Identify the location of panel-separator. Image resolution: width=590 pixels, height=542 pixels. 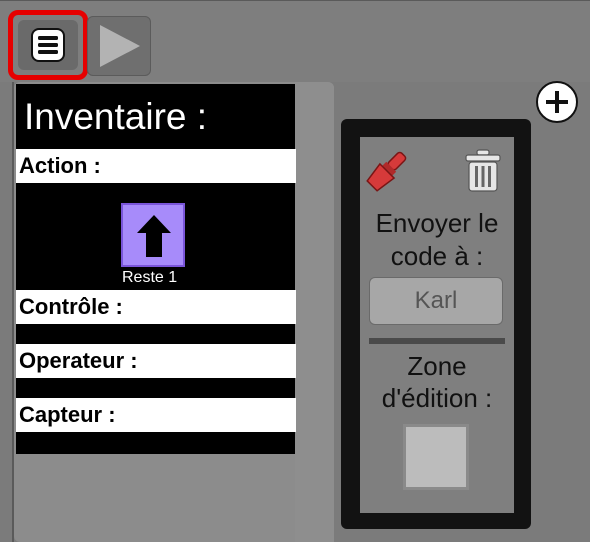
(437, 341).